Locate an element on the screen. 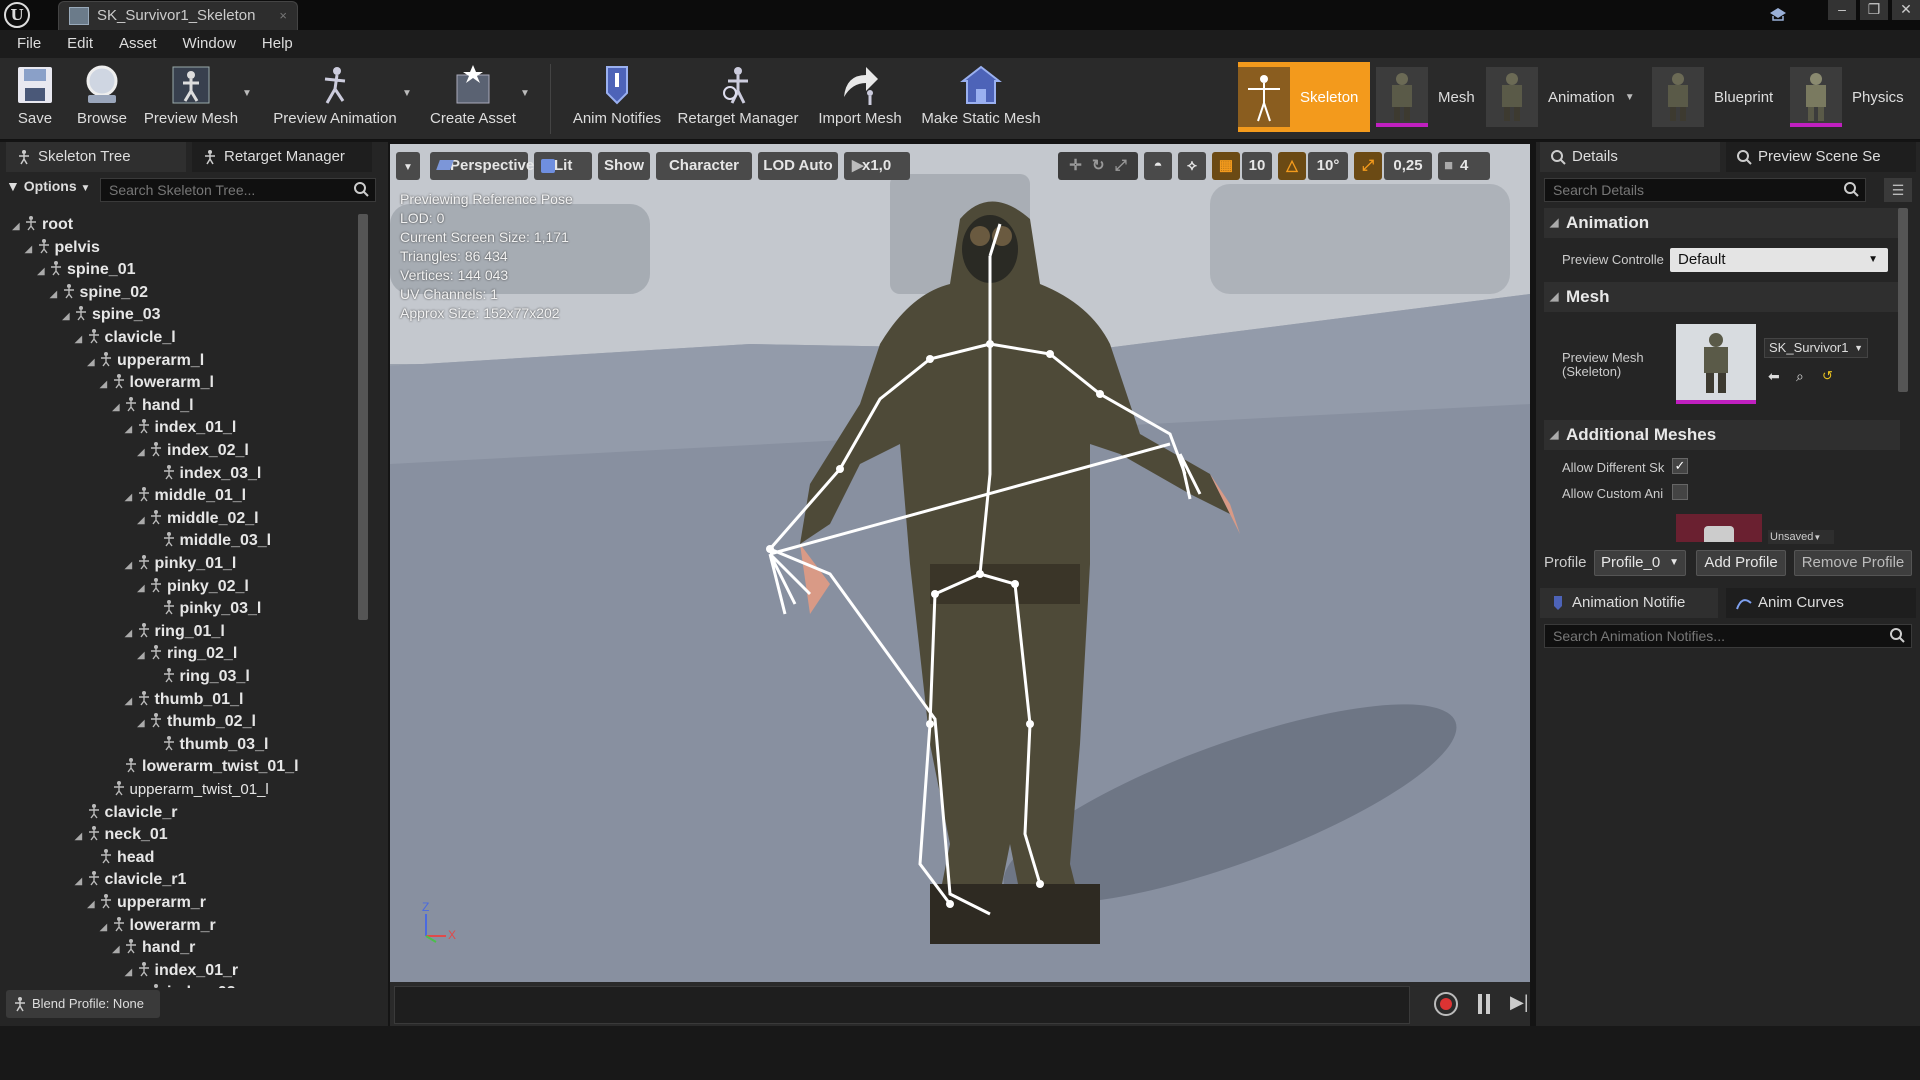 The width and height of the screenshot is (1920, 1080). tab-details: Details is located at coordinates (1630, 157).